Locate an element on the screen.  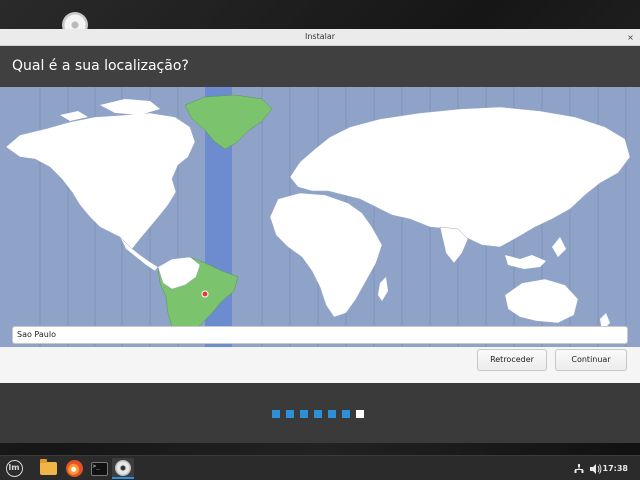
step-dot-current is located at coordinates (360, 414).